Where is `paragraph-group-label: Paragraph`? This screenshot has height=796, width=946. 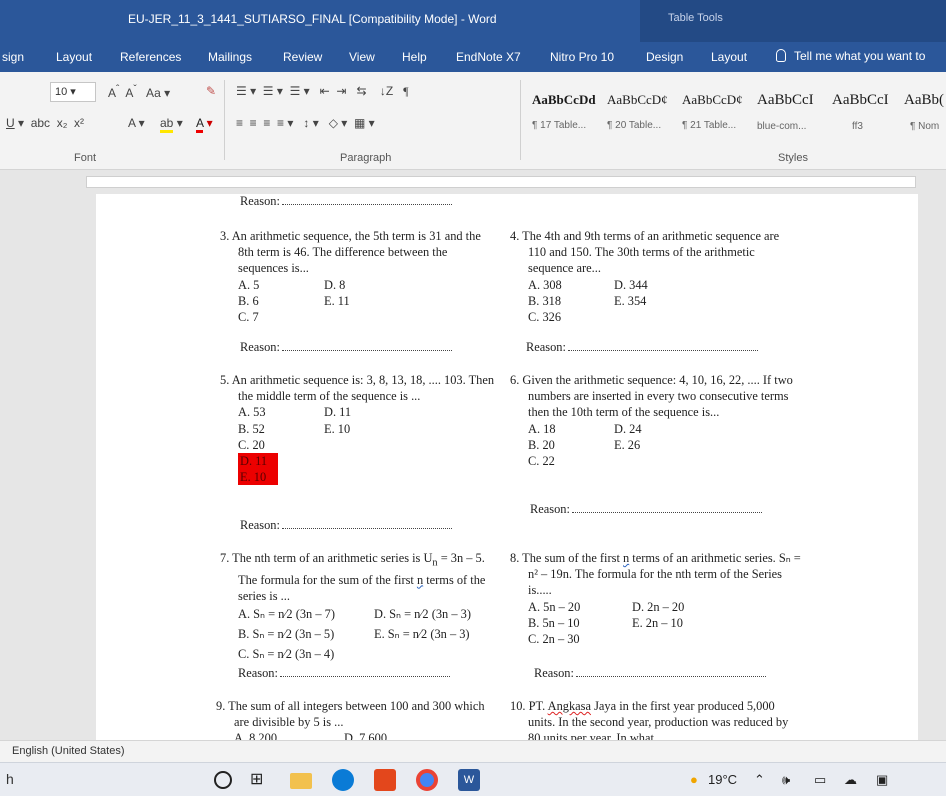
paragraph-group-label: Paragraph is located at coordinates (366, 158).